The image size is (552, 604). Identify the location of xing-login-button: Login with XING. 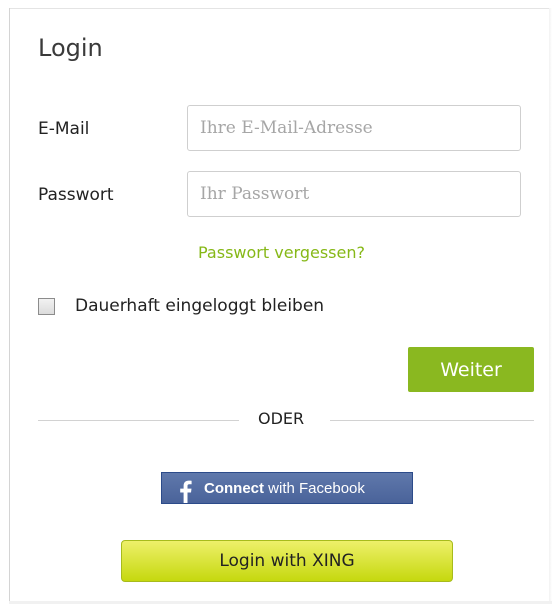
(287, 561).